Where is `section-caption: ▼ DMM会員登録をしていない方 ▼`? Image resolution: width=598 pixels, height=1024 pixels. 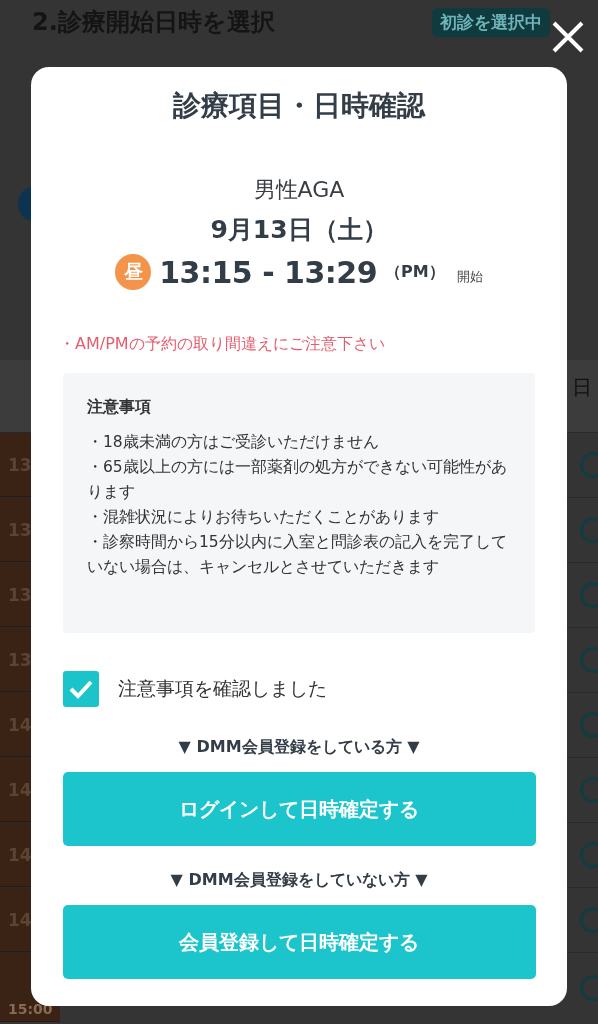
section-caption: ▼ DMM会員登録をしていない方 ▼ is located at coordinates (299, 880).